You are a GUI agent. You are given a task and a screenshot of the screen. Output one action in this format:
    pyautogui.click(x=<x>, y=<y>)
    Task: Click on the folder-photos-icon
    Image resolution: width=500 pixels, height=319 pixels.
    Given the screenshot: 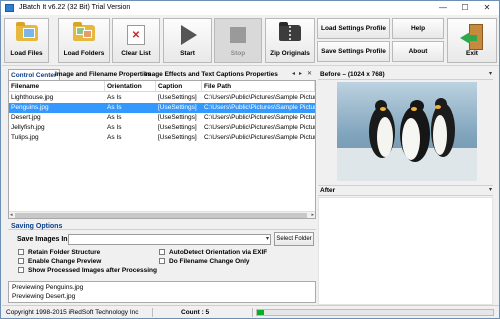 What is the action you would take?
    pyautogui.click(x=84, y=31)
    